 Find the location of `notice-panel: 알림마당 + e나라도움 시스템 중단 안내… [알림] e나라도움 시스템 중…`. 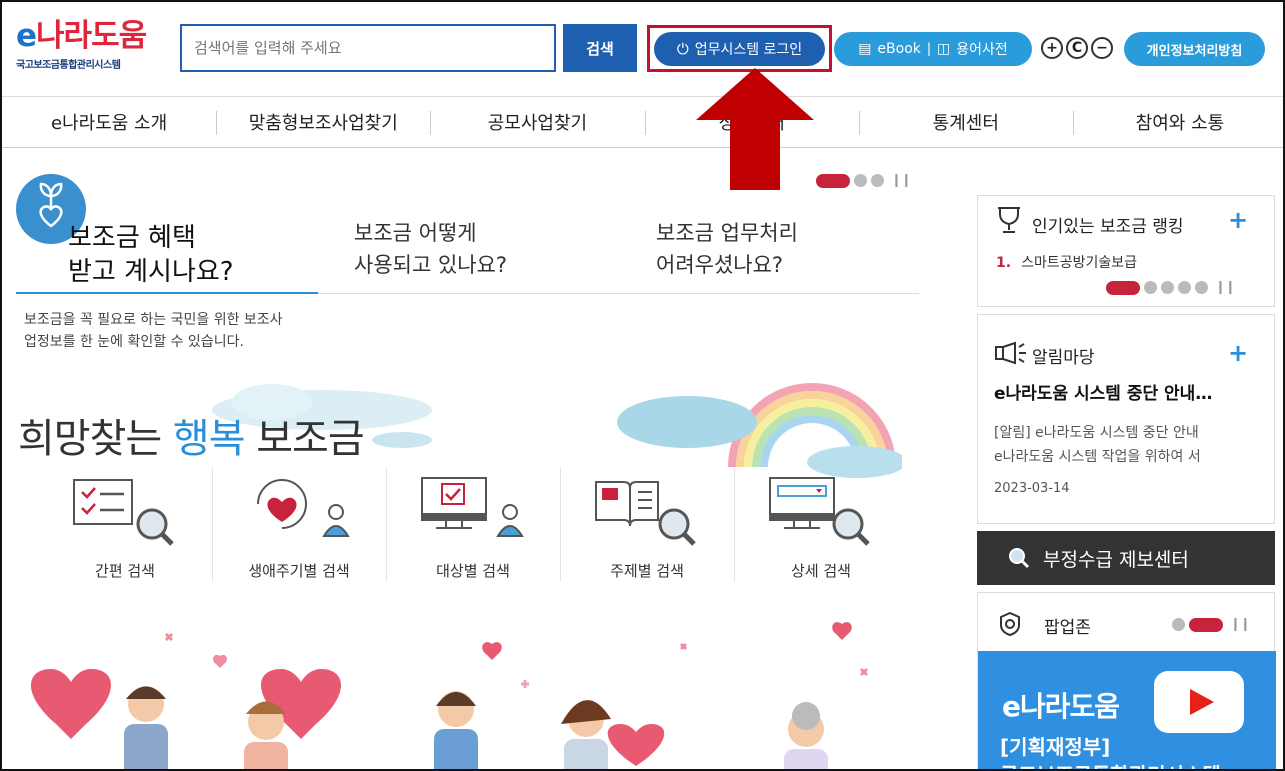

notice-panel: 알림마당 + e나라도움 시스템 중단 안내… [알림] e나라도움 시스템 중… is located at coordinates (1126, 419).